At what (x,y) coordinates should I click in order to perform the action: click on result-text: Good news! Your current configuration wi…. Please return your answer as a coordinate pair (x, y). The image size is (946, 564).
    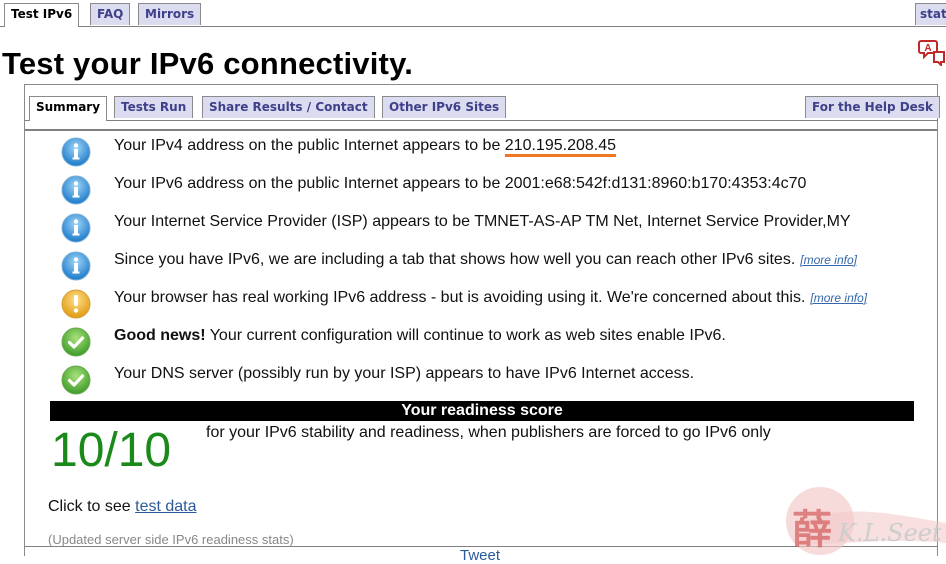
    Looking at the image, I should click on (420, 336).